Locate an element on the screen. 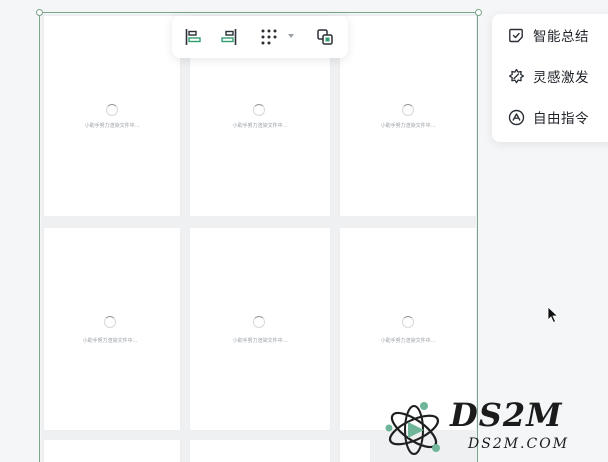 The image size is (608, 462). grid-layout-icon is located at coordinates (269, 37).